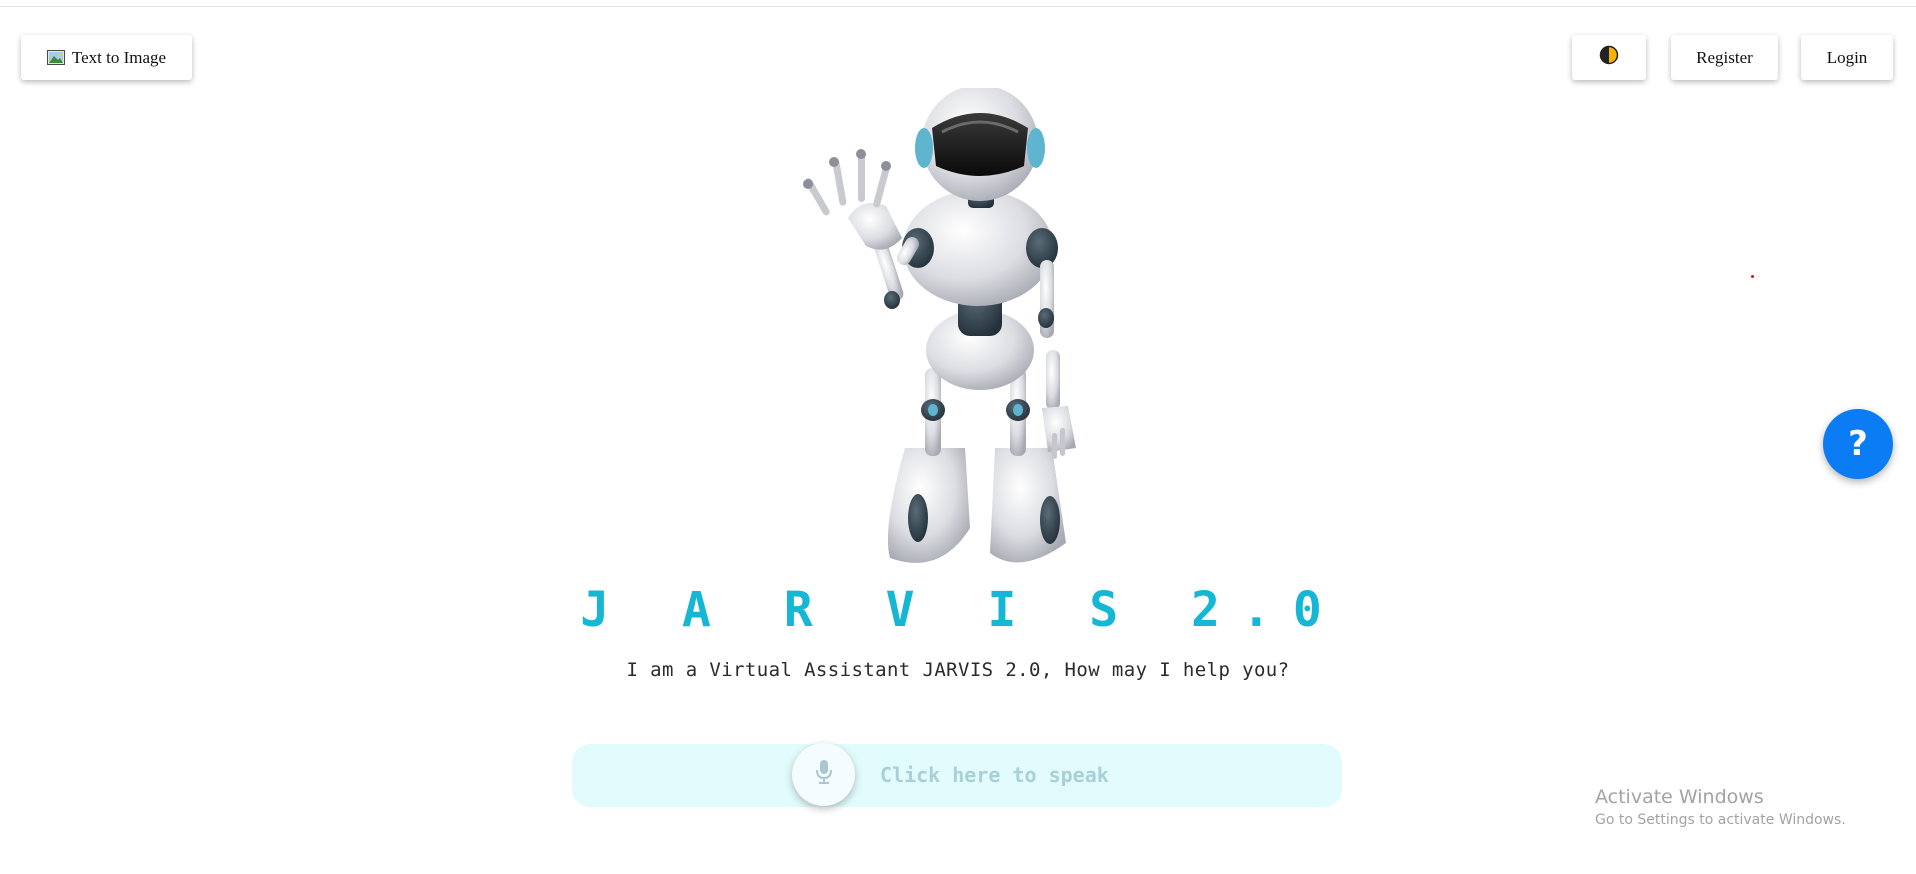  I want to click on text-to-image-button: Text to Image, so click(106, 57).